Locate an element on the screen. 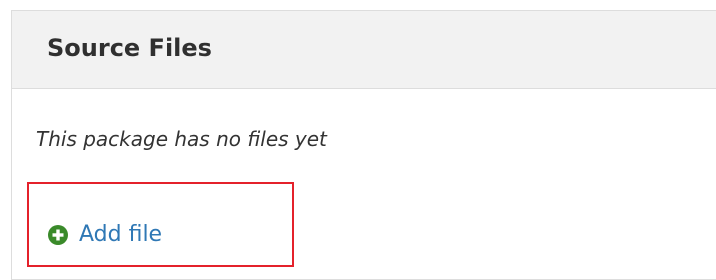  add-file-link: Add file is located at coordinates (104, 235).